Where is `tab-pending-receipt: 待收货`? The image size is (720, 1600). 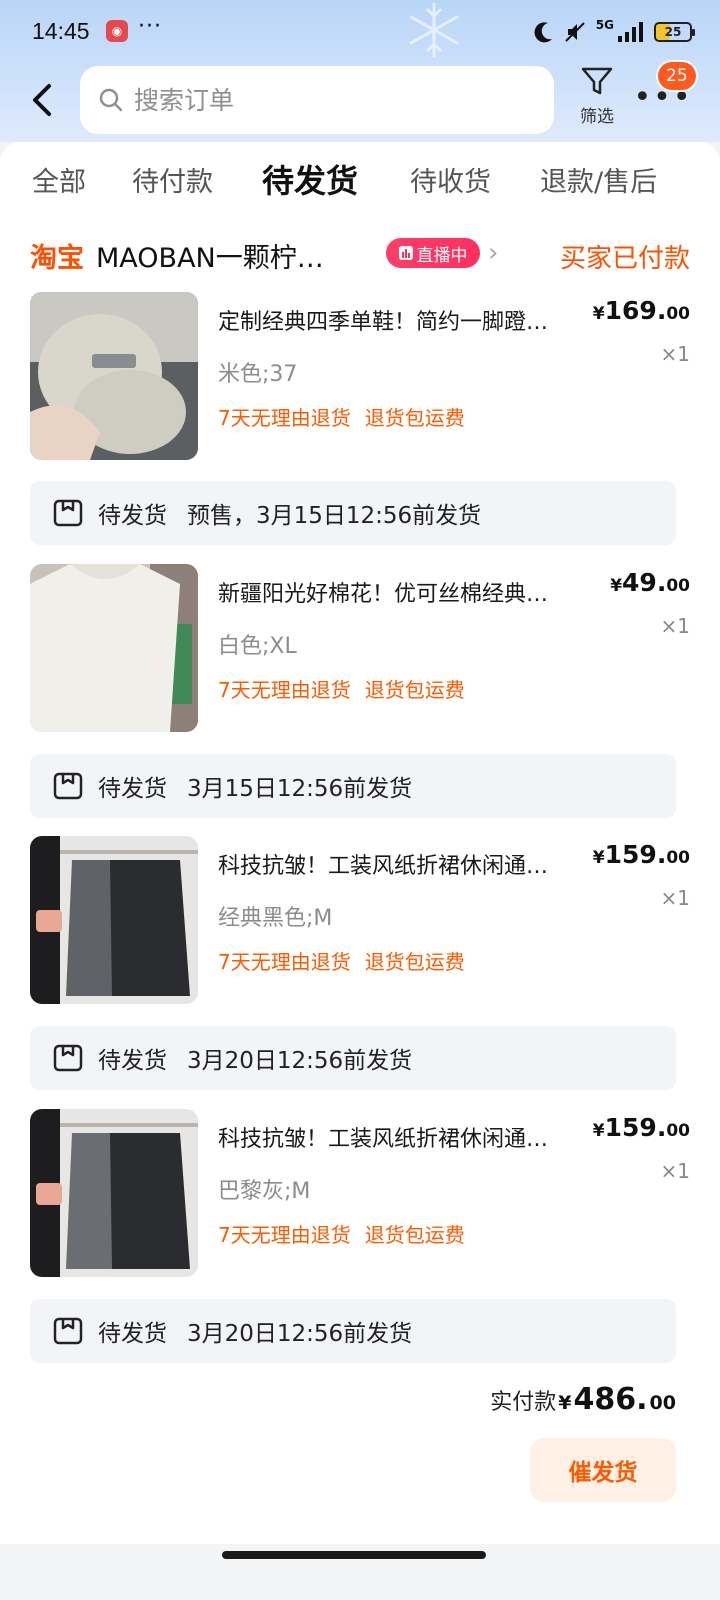
tab-pending-receipt: 待收货 is located at coordinates (450, 179).